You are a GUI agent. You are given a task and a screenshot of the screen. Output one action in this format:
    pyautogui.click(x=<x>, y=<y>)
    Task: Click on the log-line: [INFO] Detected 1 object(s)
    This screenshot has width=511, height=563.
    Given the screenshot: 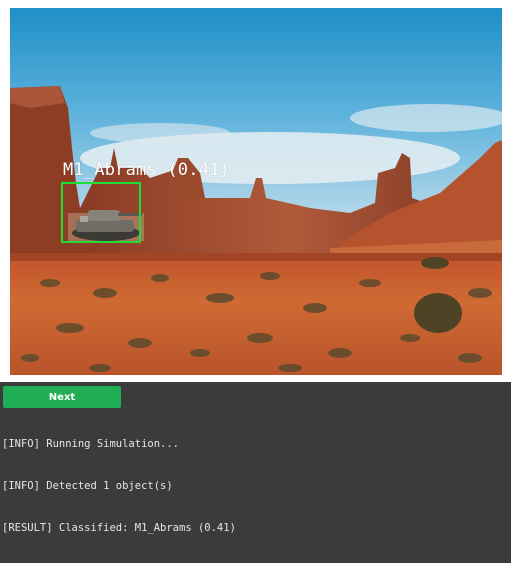 What is the action you would take?
    pyautogui.click(x=87, y=486)
    